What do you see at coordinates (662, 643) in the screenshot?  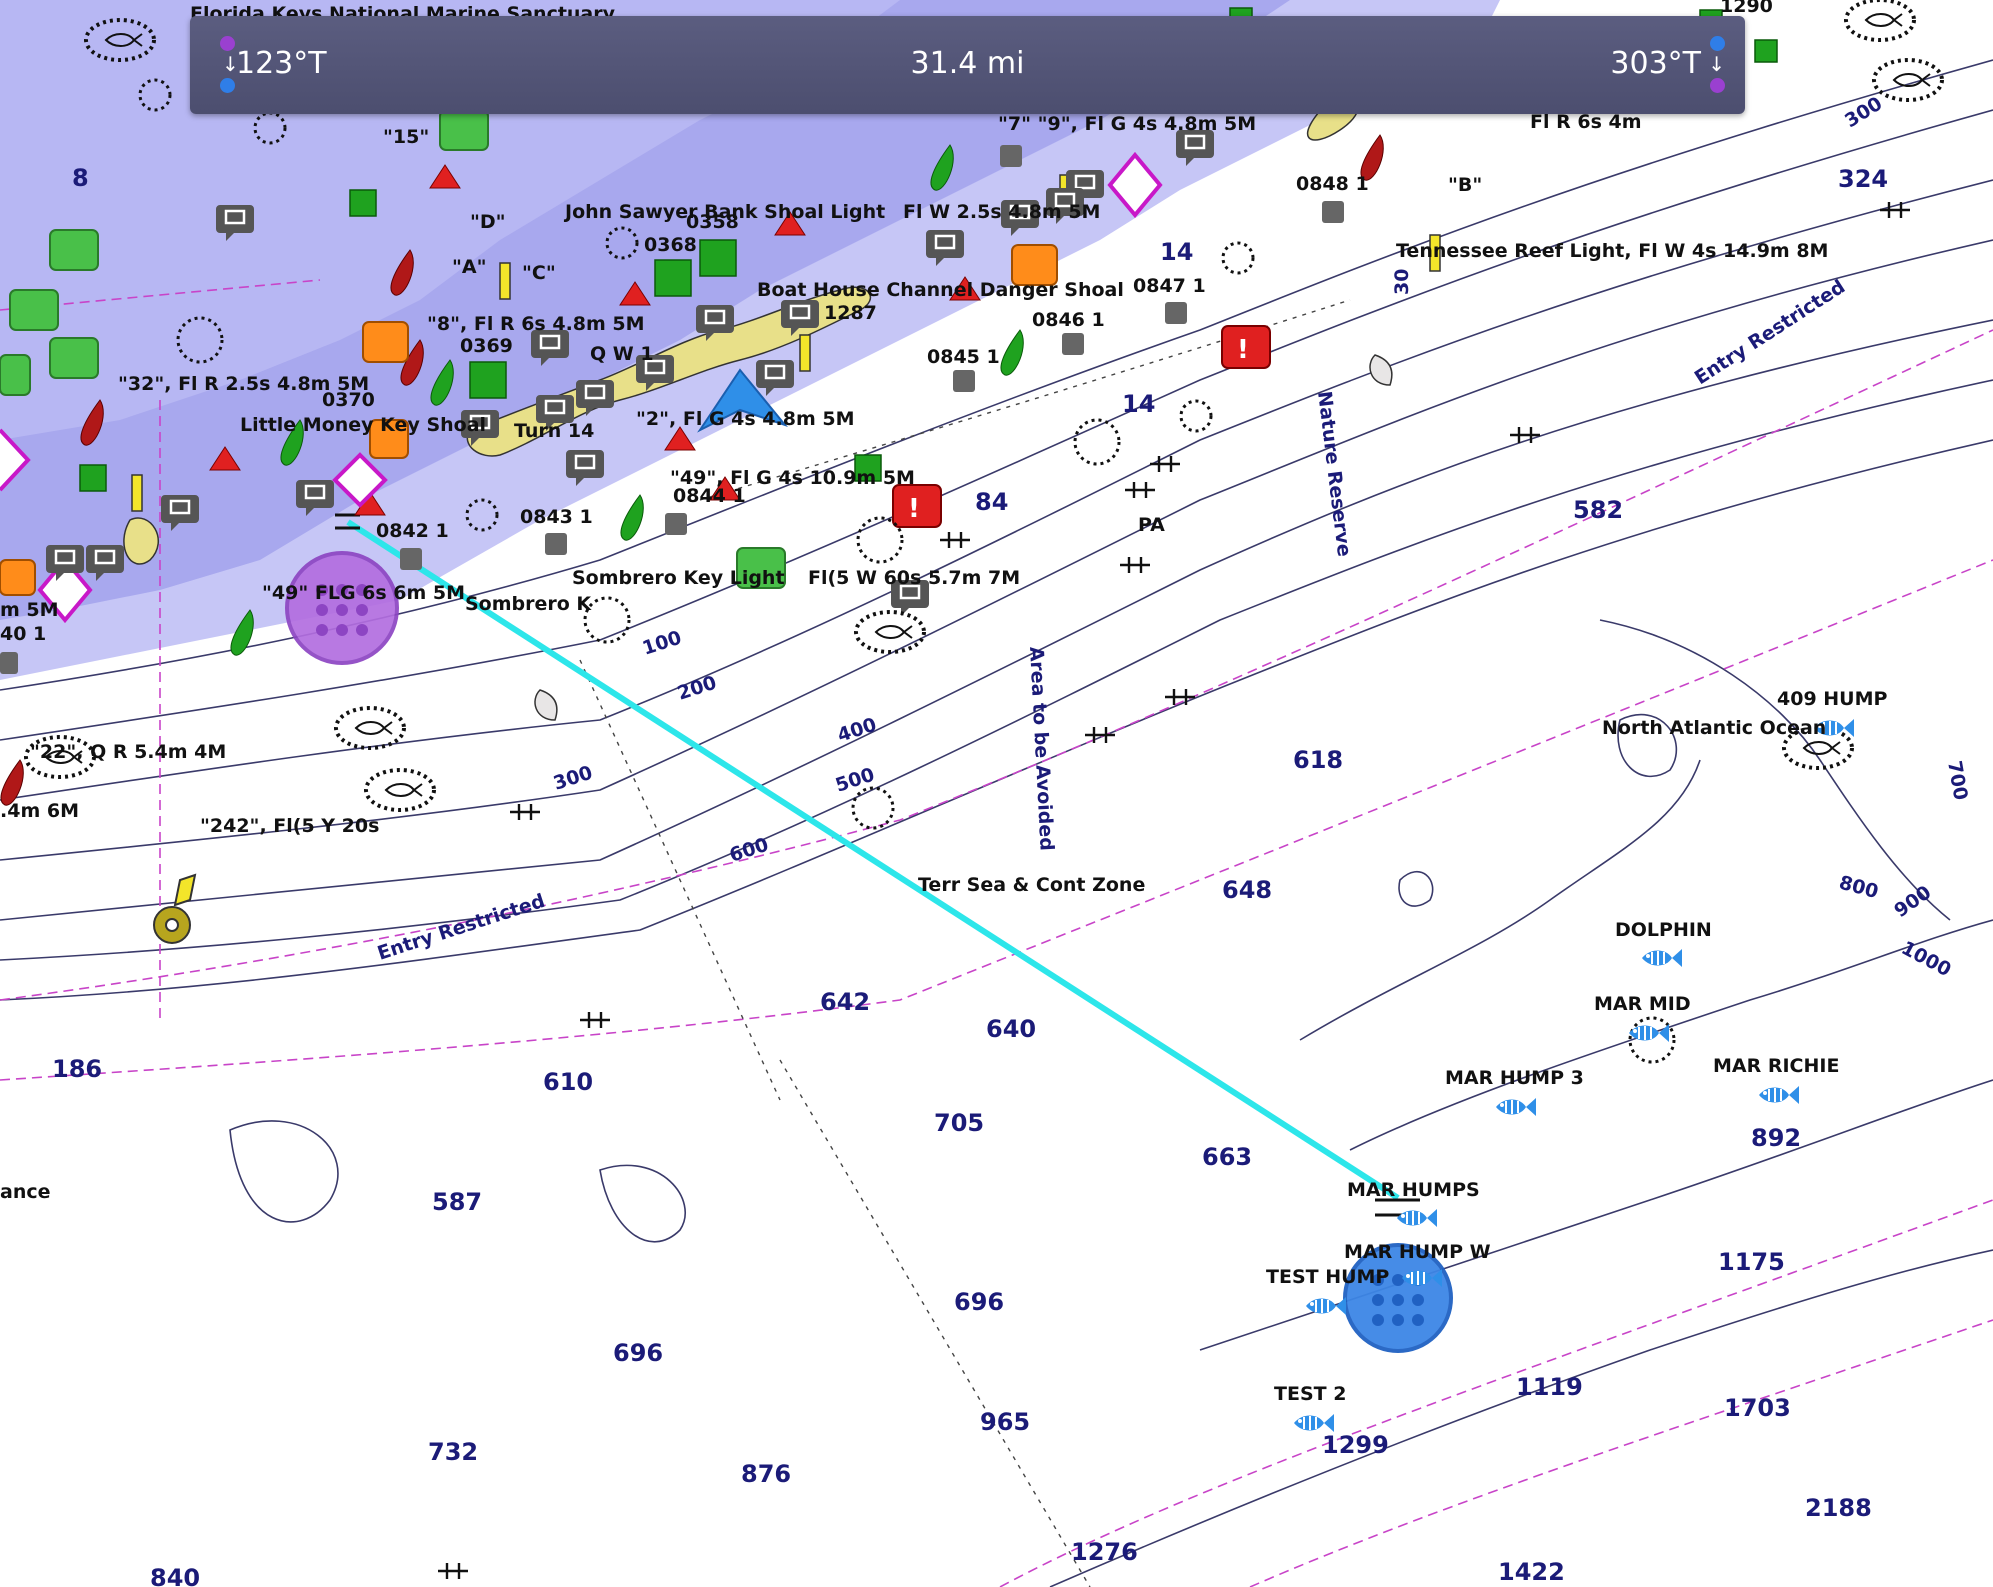 I see `contour-label: 100` at bounding box center [662, 643].